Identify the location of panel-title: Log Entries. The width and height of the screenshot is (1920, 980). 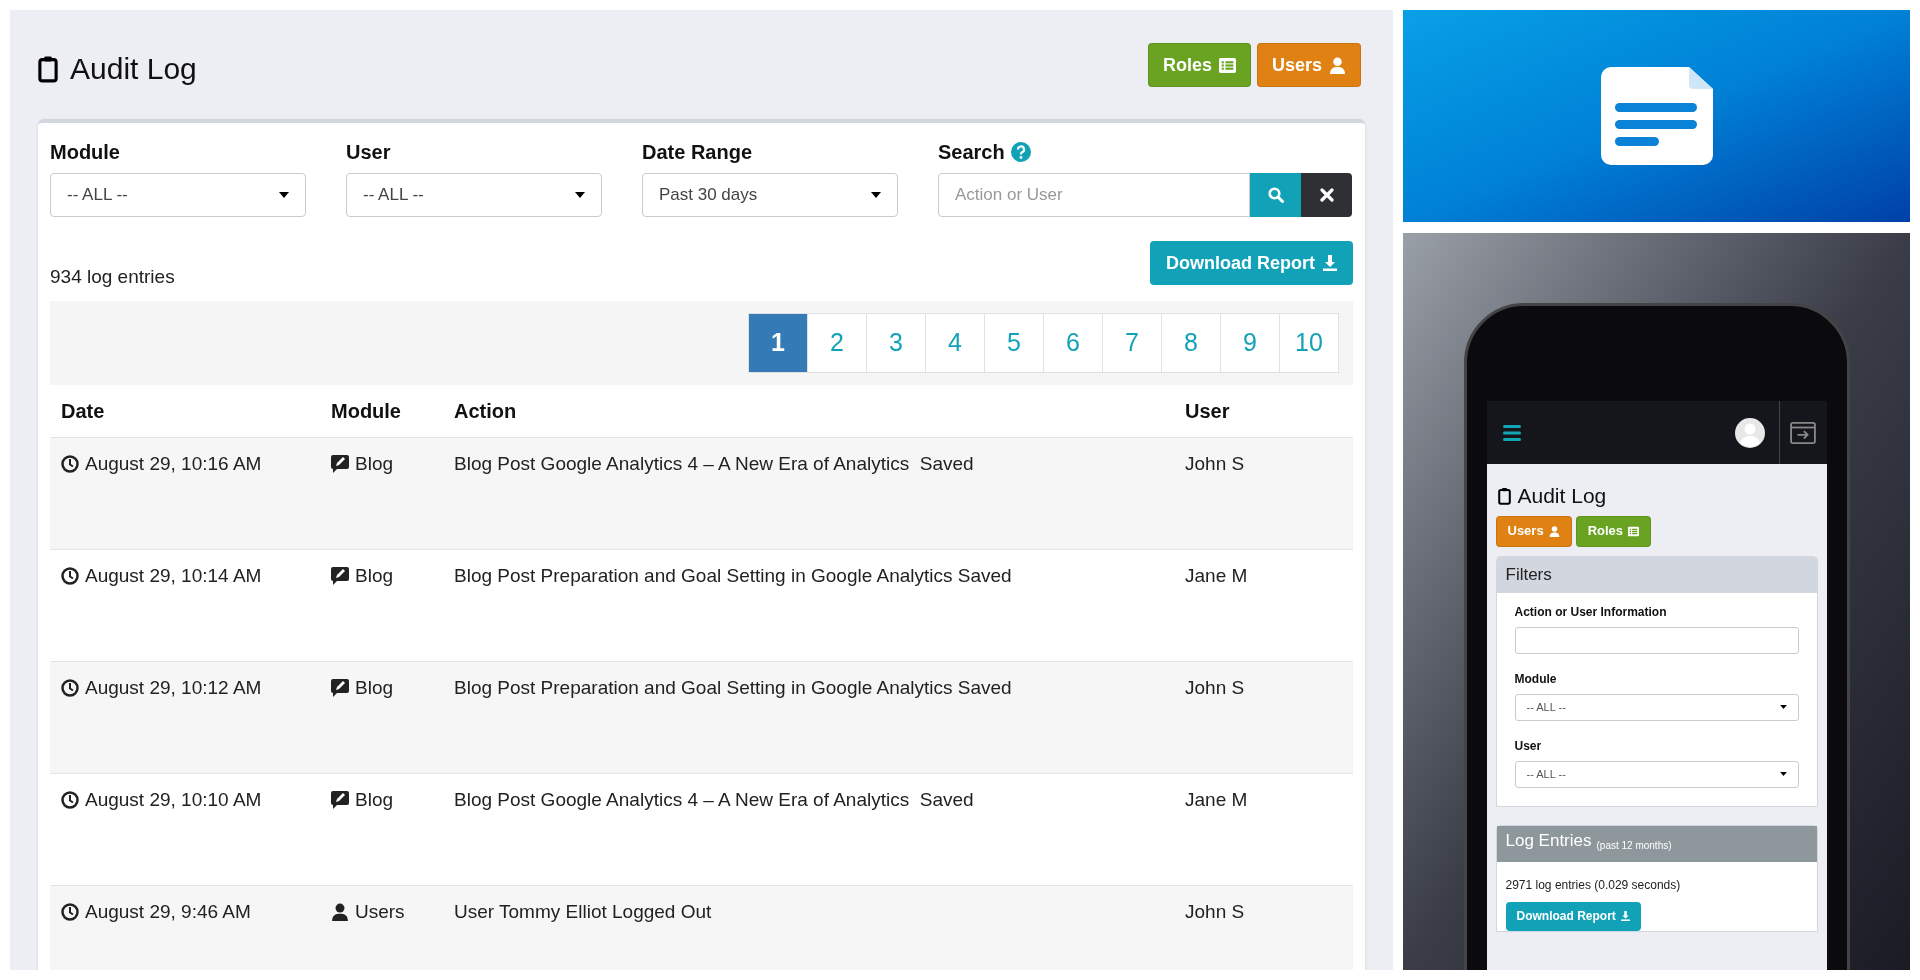
(1548, 841).